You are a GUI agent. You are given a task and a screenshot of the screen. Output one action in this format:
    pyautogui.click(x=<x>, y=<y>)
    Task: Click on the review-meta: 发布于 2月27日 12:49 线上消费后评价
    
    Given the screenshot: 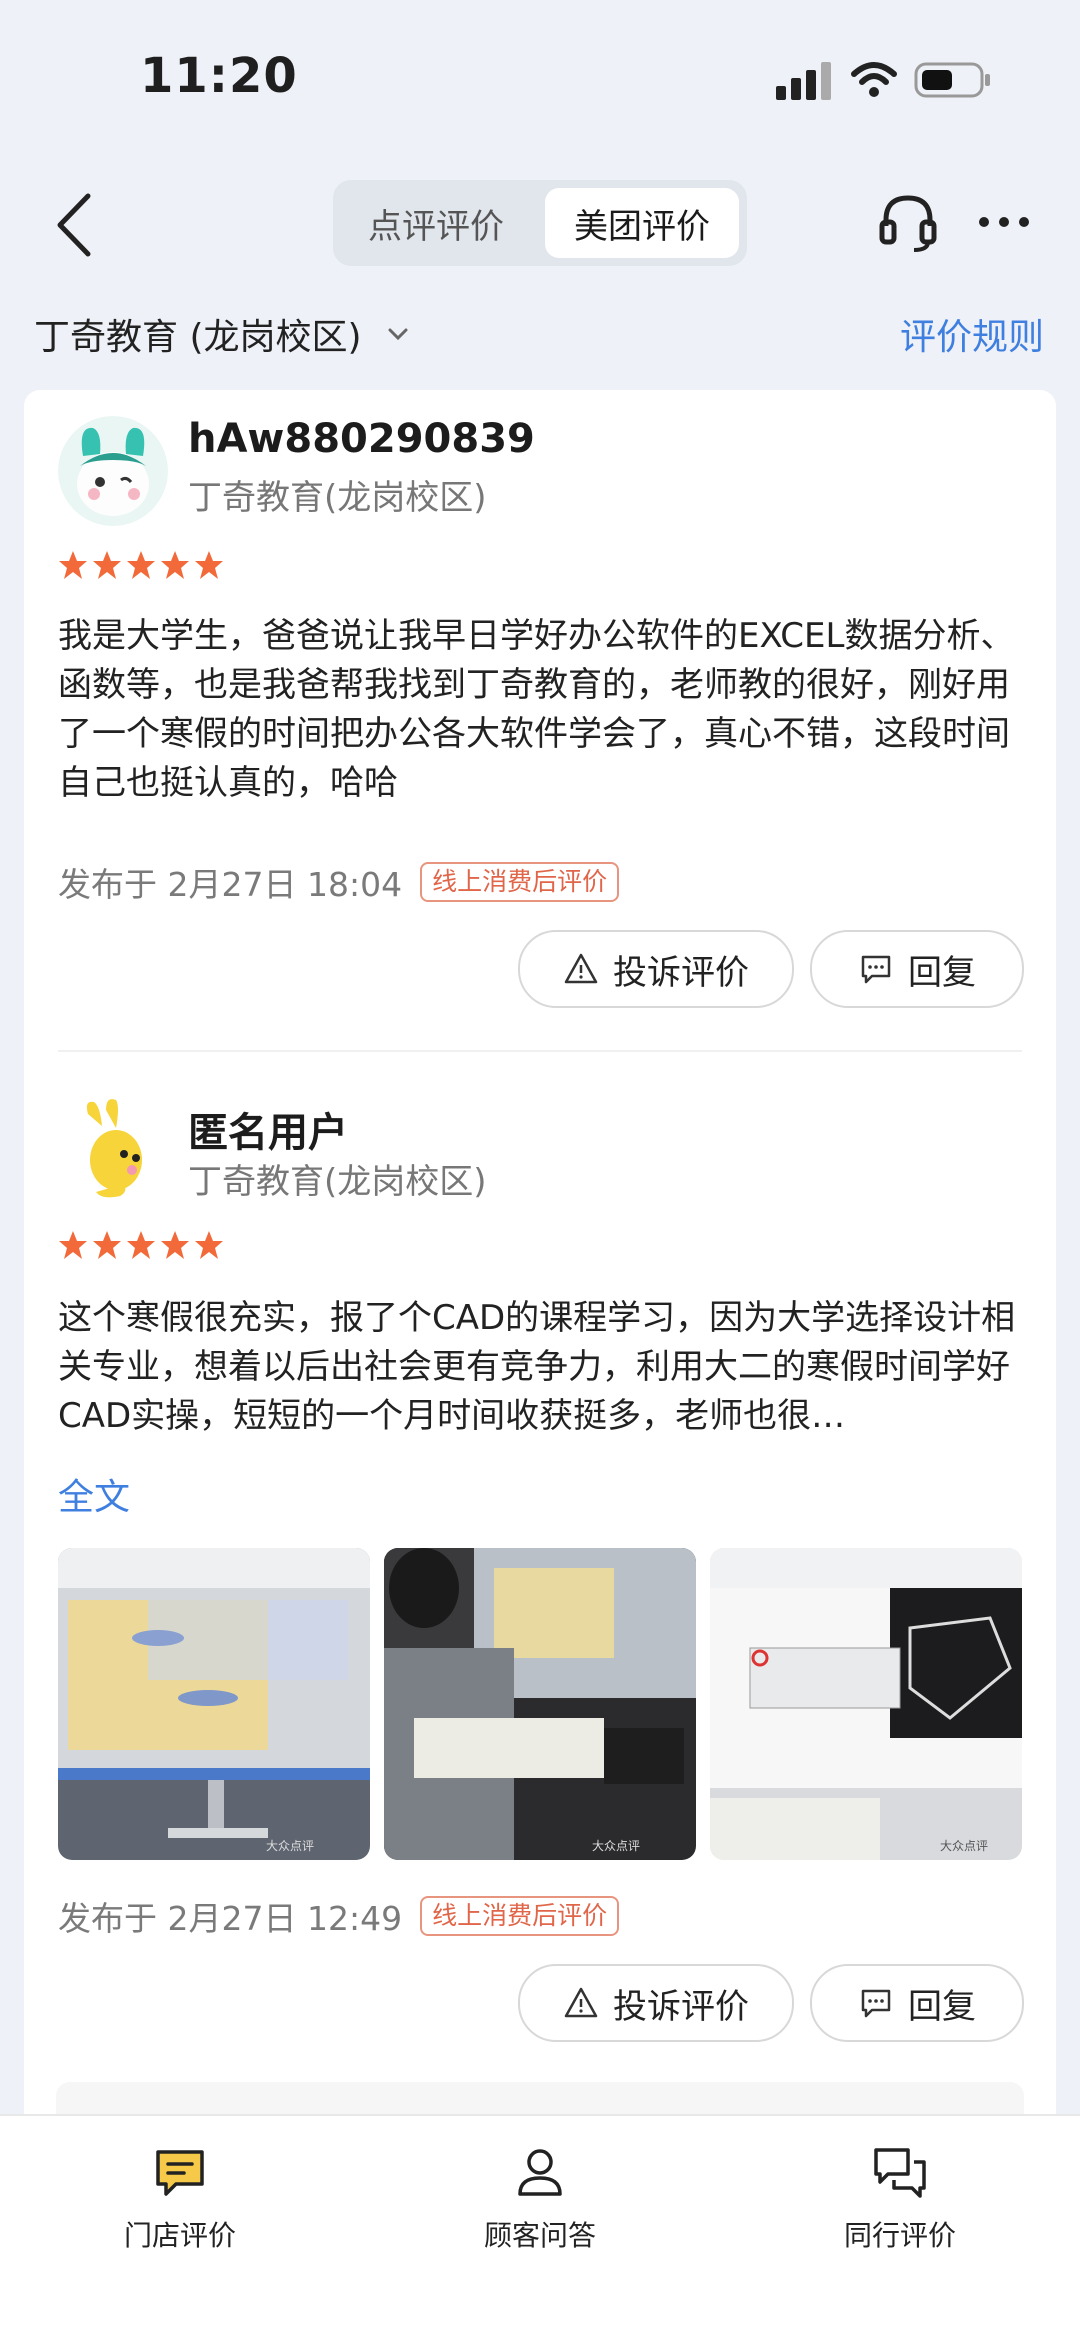 What is the action you would take?
    pyautogui.click(x=339, y=1916)
    